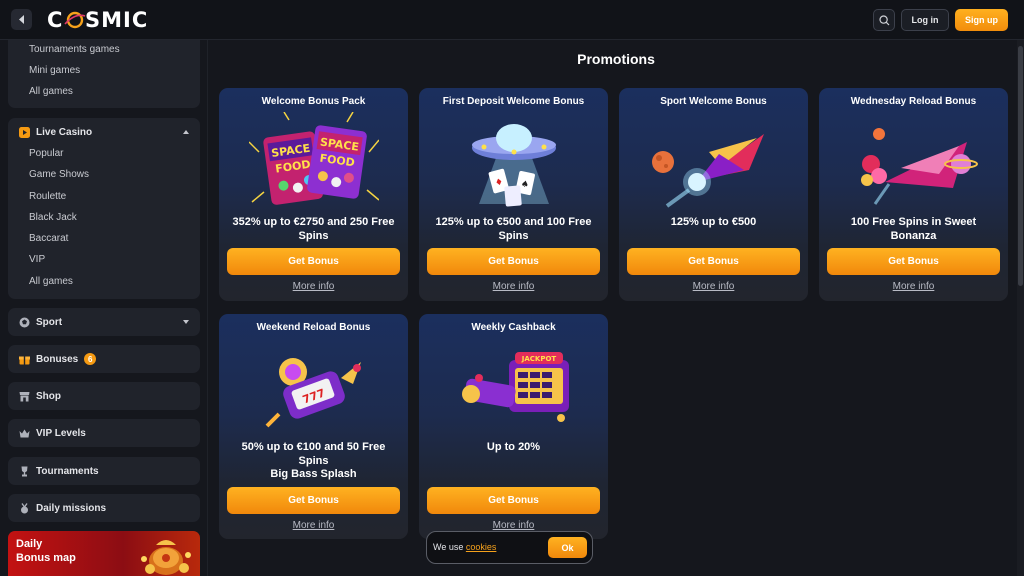 The width and height of the screenshot is (1024, 576). Describe the element at coordinates (90, 359) in the screenshot. I see `bonuses-count-badge: 6` at that location.